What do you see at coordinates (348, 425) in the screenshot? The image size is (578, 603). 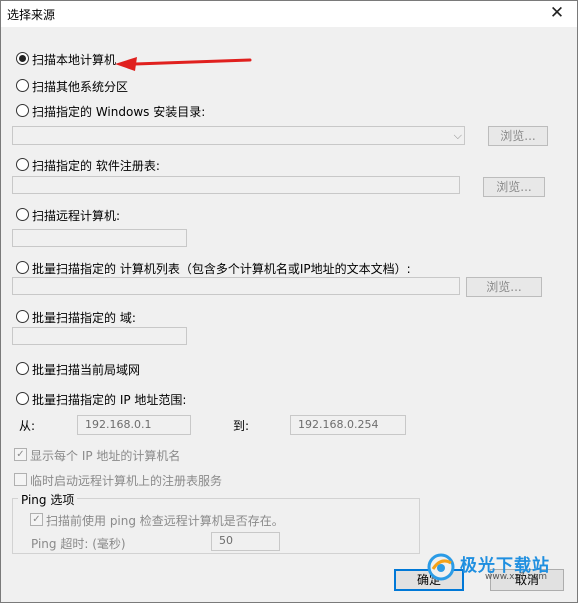 I see `ip-to-field: 192.168.0.254` at bounding box center [348, 425].